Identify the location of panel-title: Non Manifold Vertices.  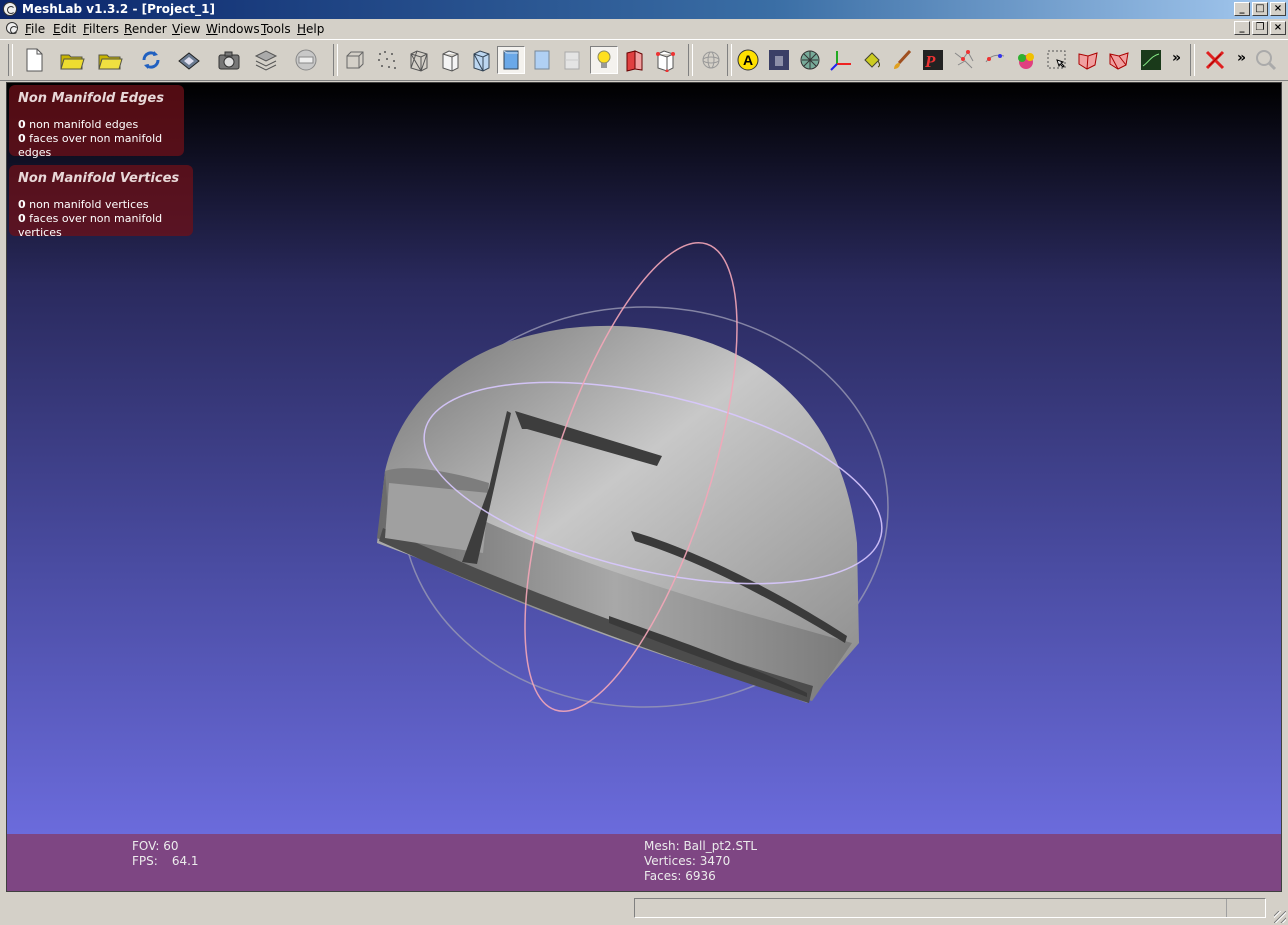
(99, 178).